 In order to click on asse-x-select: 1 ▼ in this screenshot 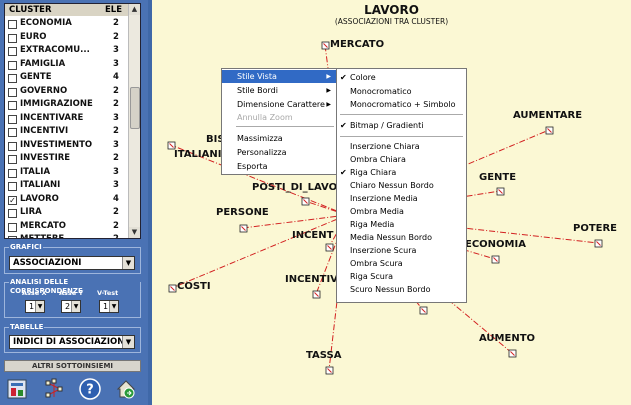, I will do `click(35, 306)`.